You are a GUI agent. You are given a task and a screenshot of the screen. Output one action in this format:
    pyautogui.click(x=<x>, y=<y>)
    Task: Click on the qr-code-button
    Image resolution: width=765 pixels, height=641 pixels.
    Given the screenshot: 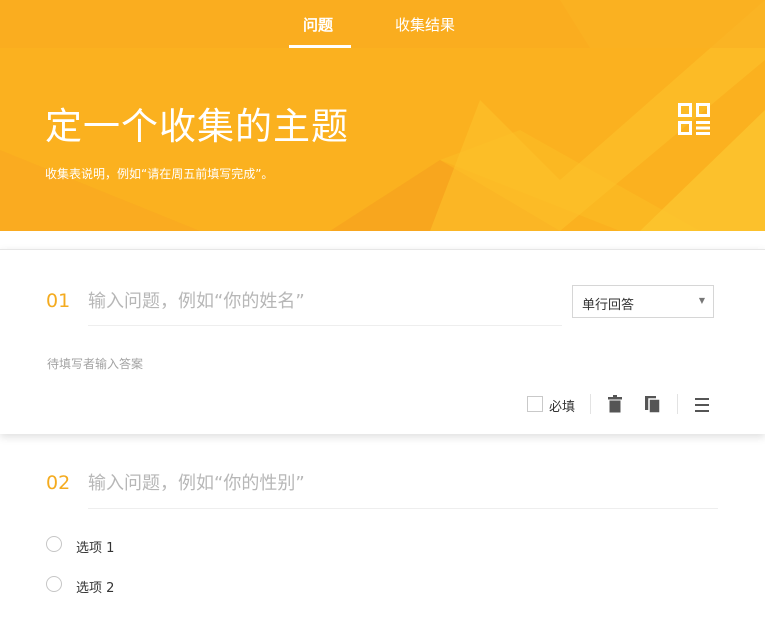 What is the action you would take?
    pyautogui.click(x=694, y=119)
    